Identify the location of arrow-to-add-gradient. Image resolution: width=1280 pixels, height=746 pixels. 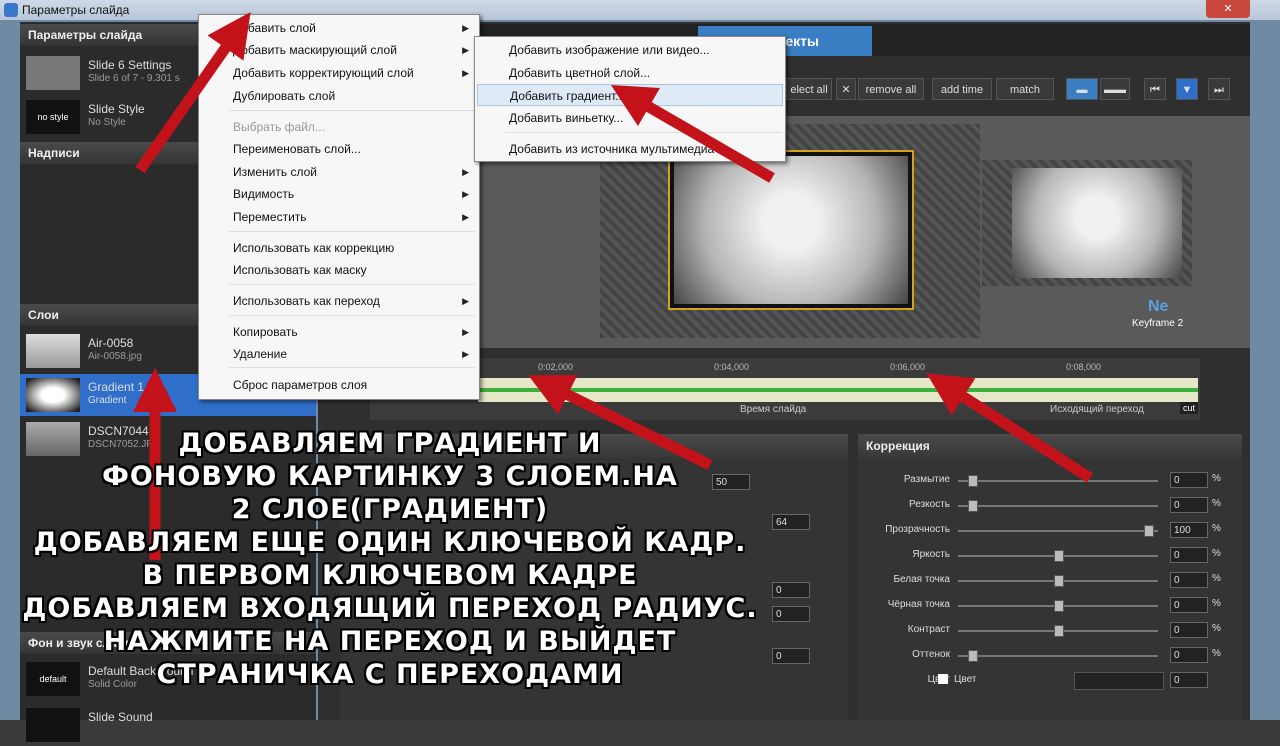
(692, 133).